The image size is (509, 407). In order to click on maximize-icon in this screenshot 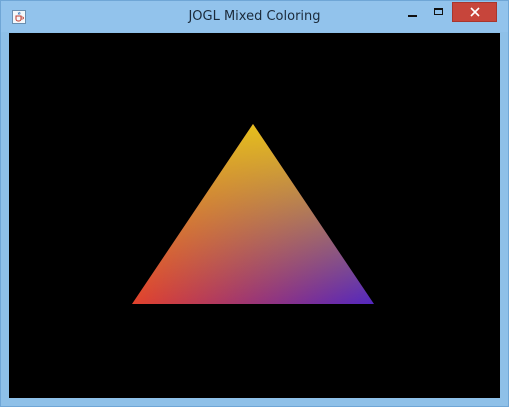, I will do `click(438, 11)`.